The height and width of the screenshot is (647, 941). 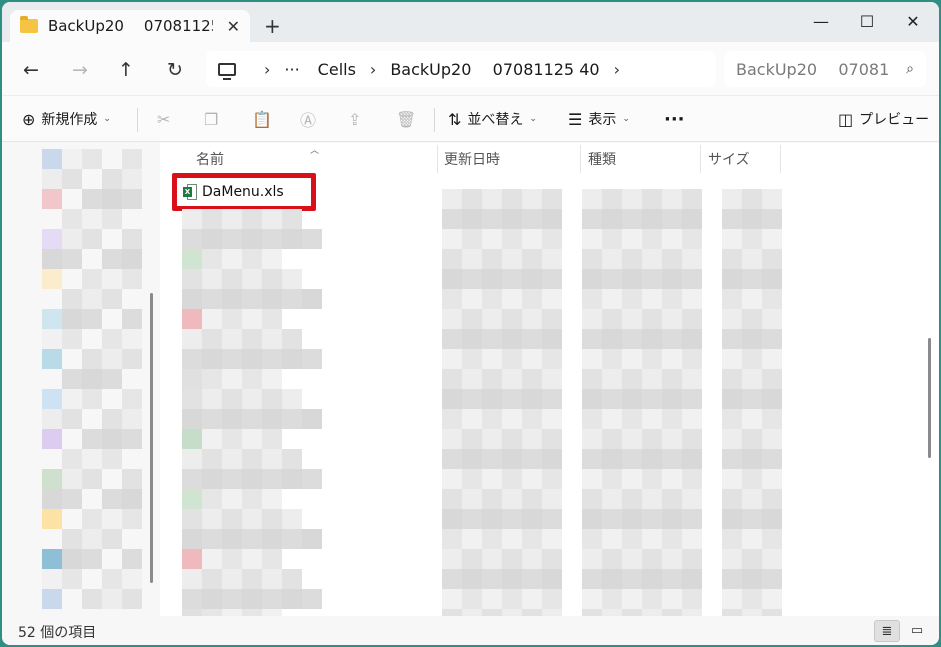 I want to click on share-button: ⇪, so click(x=357, y=119).